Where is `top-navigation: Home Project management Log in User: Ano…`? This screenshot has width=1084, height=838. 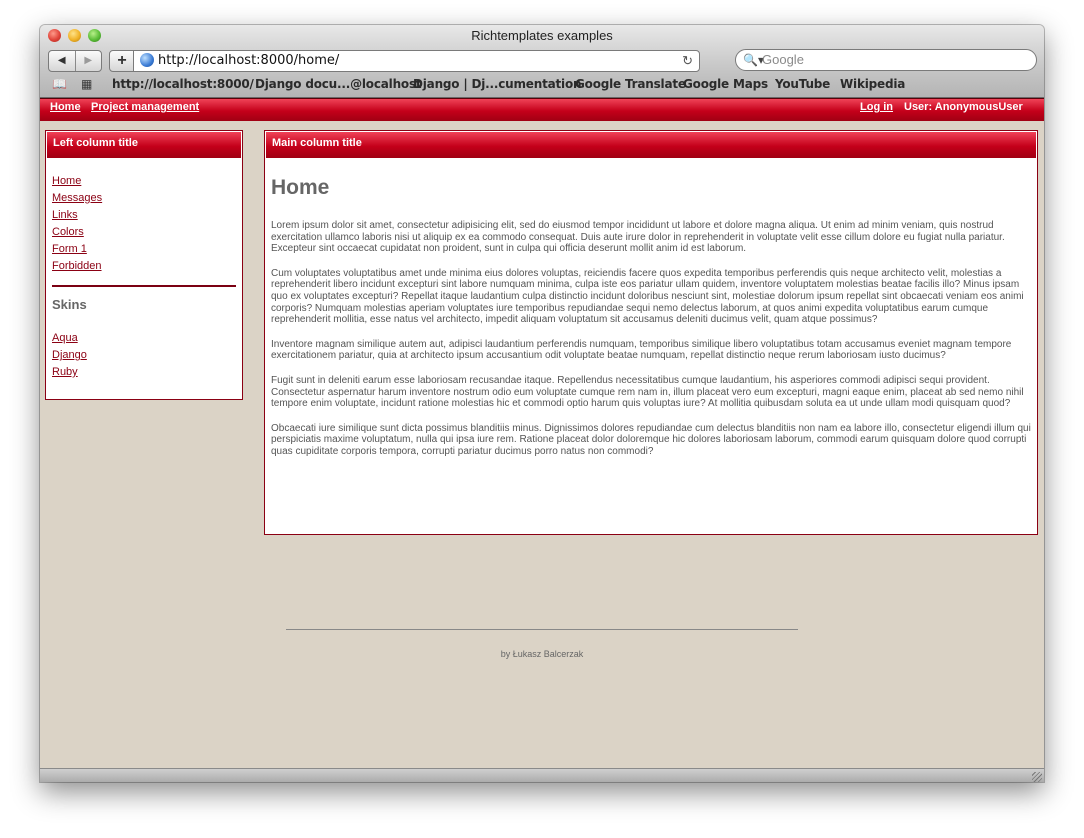
top-navigation: Home Project management Log in User: Ano… is located at coordinates (542, 109).